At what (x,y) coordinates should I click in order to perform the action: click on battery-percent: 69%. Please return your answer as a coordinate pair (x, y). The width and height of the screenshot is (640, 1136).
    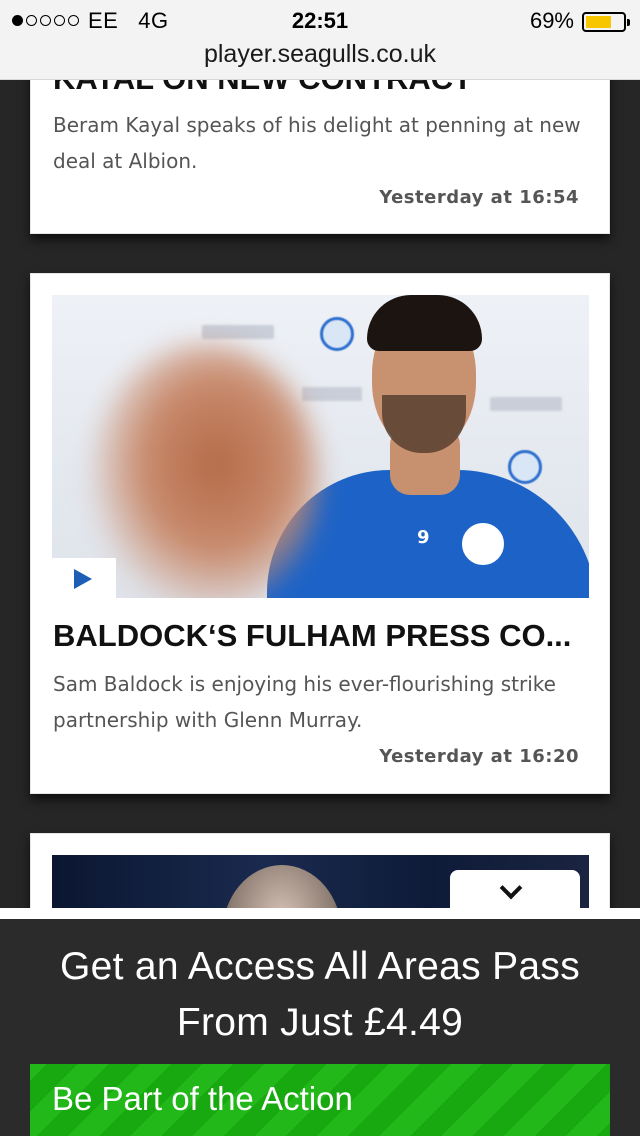
    Looking at the image, I should click on (551, 20).